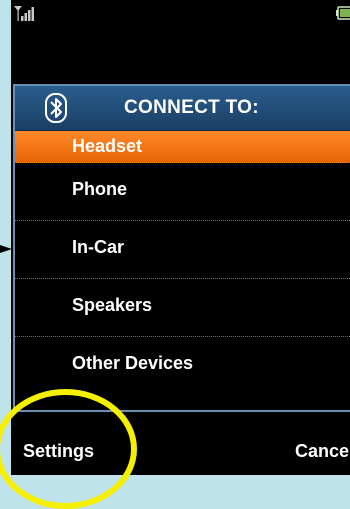 The height and width of the screenshot is (509, 350). Describe the element at coordinates (182, 147) in the screenshot. I see `list-item-headset: Headset` at that location.